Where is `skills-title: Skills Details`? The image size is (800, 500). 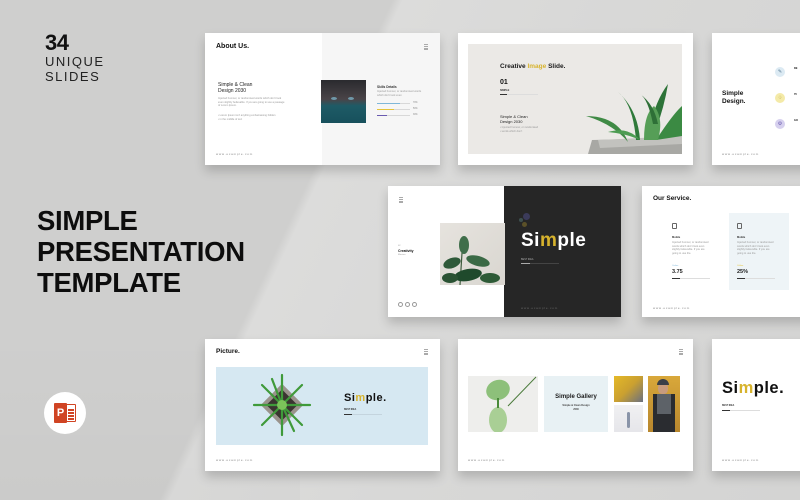
skills-title: Skills Details is located at coordinates (387, 87).